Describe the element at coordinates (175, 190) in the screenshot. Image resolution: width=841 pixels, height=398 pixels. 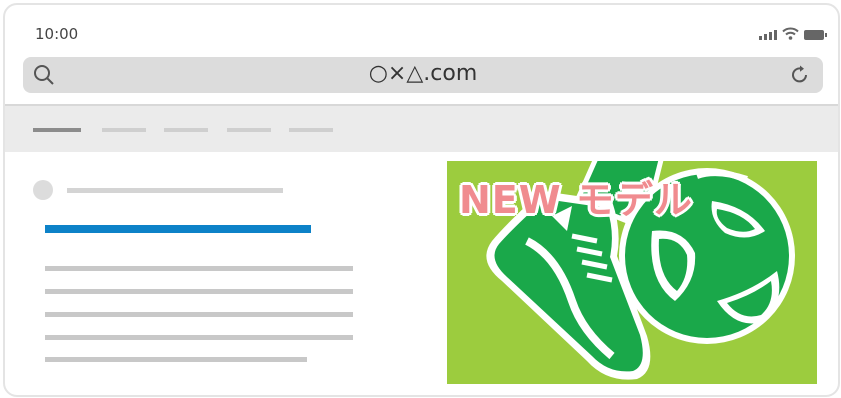
I see `author-placeholder-line` at that location.